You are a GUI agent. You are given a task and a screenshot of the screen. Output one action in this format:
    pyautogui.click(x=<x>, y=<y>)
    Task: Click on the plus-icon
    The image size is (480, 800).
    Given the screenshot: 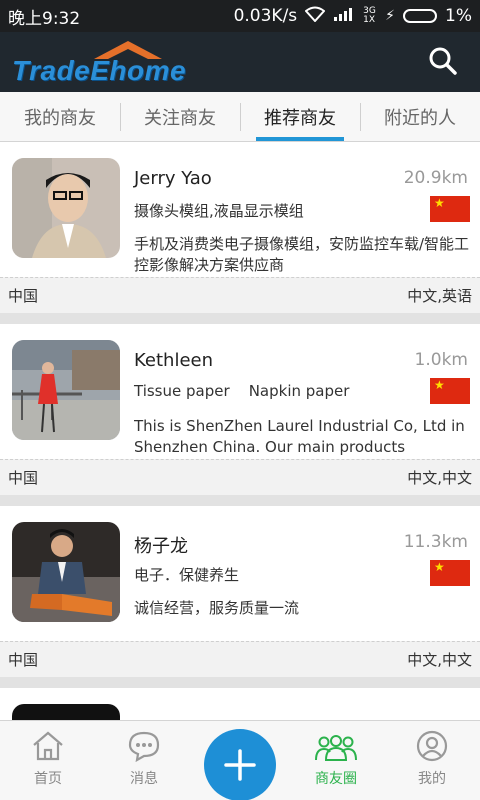 What is the action you would take?
    pyautogui.click(x=240, y=765)
    